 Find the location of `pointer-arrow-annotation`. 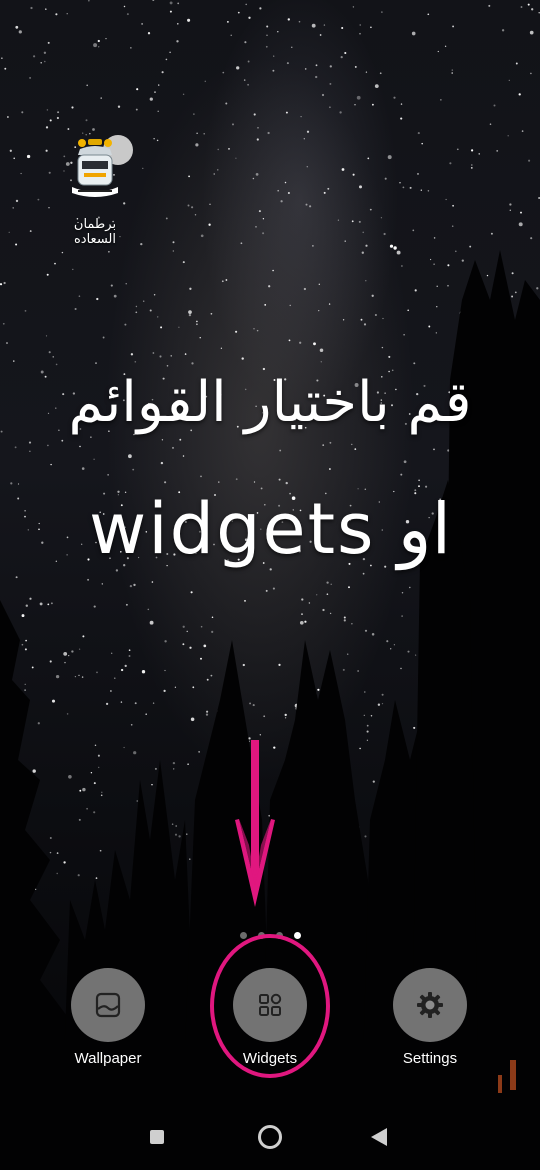

pointer-arrow-annotation is located at coordinates (255, 823).